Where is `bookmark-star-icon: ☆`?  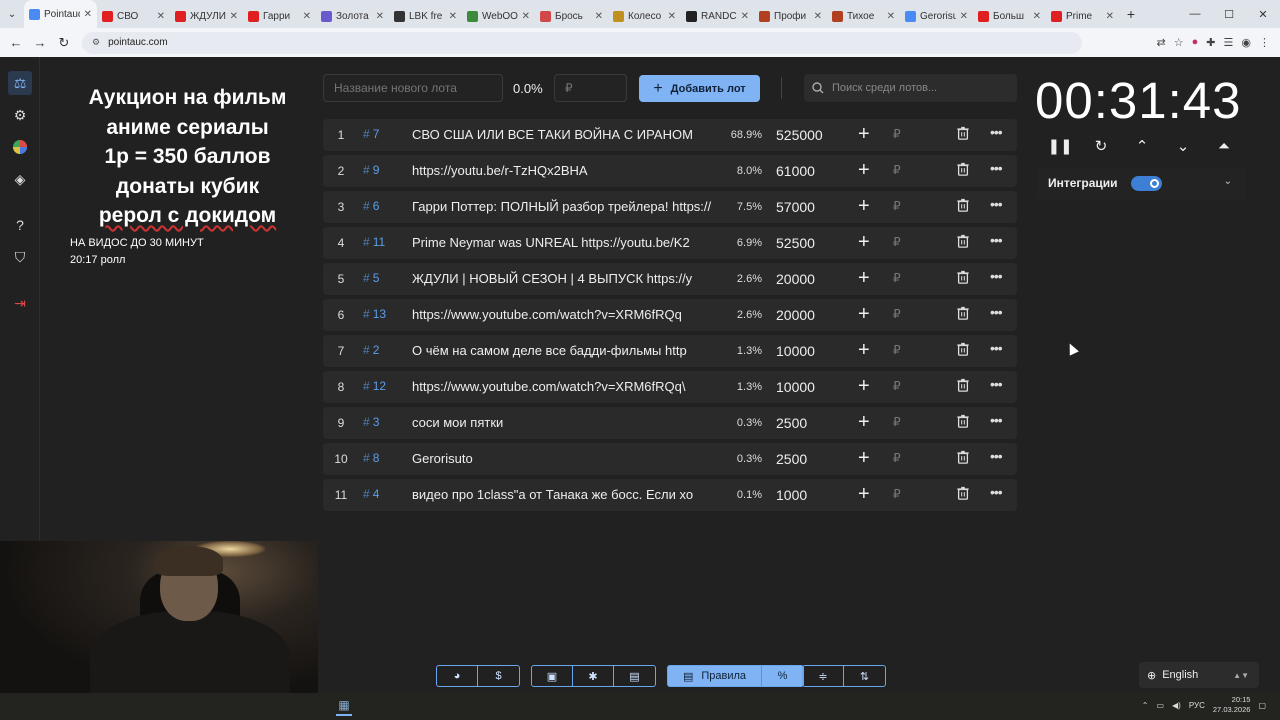 bookmark-star-icon: ☆ is located at coordinates (1179, 42).